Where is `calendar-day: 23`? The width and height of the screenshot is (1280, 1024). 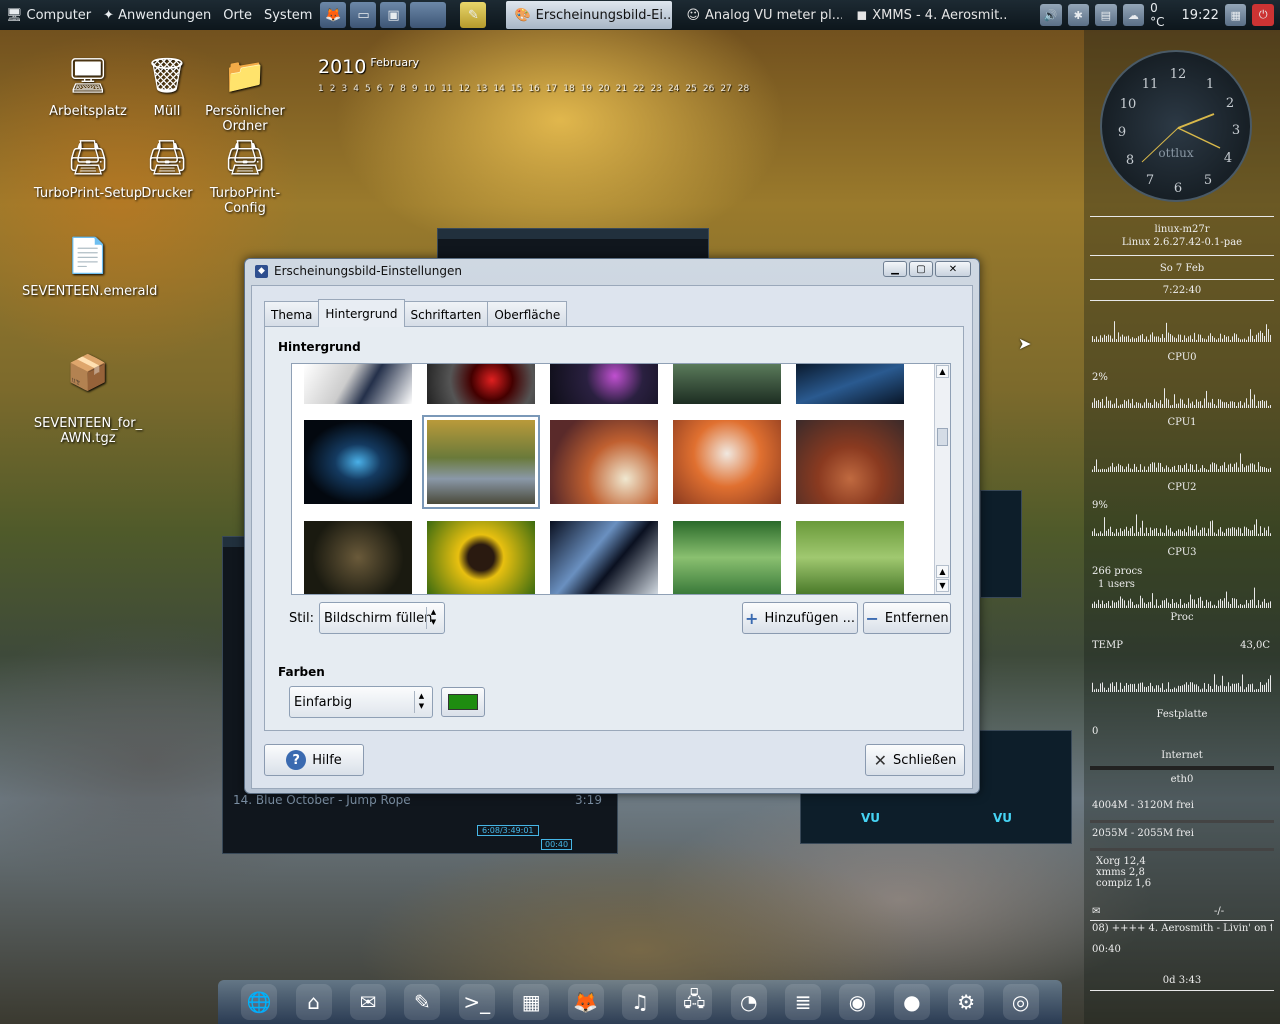
calendar-day: 23 is located at coordinates (656, 89).